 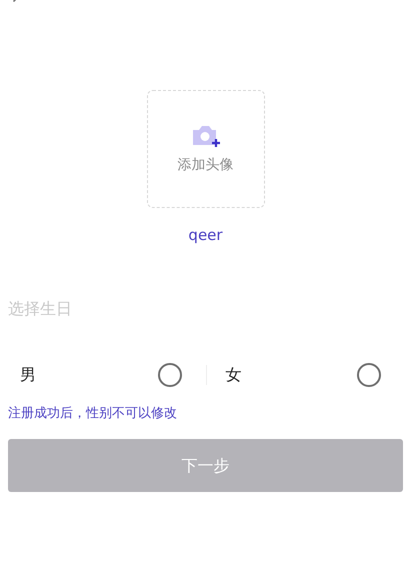 What do you see at coordinates (93, 413) in the screenshot?
I see `gender-notice: 注册成功后，性别不可以修改` at bounding box center [93, 413].